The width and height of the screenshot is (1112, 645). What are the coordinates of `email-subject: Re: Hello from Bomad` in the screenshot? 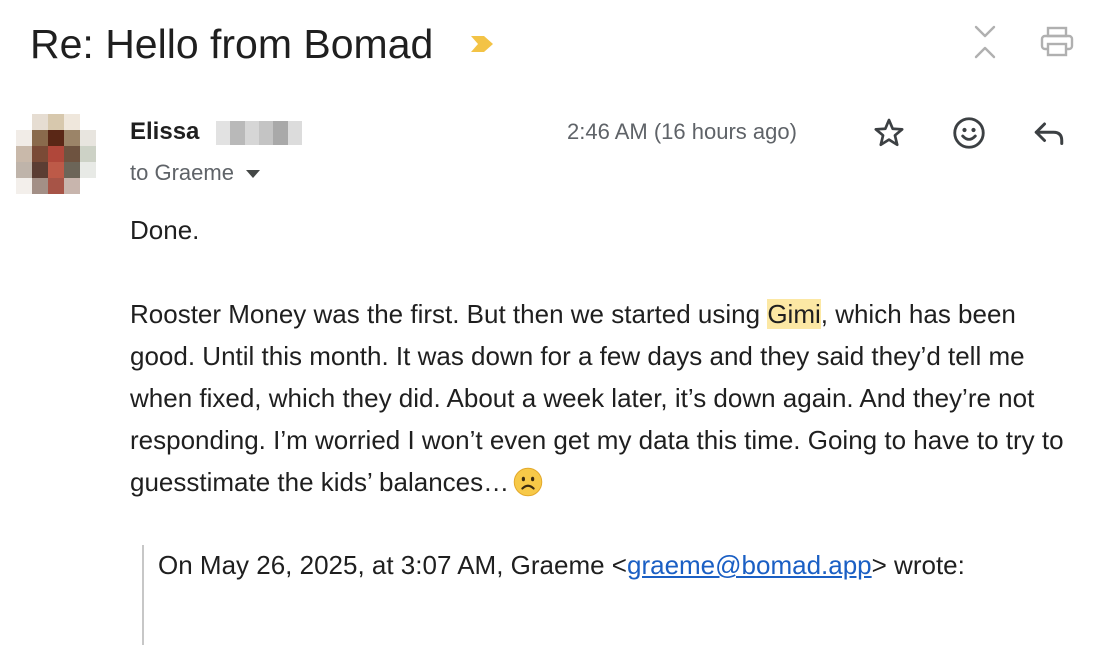 It's located at (232, 44).